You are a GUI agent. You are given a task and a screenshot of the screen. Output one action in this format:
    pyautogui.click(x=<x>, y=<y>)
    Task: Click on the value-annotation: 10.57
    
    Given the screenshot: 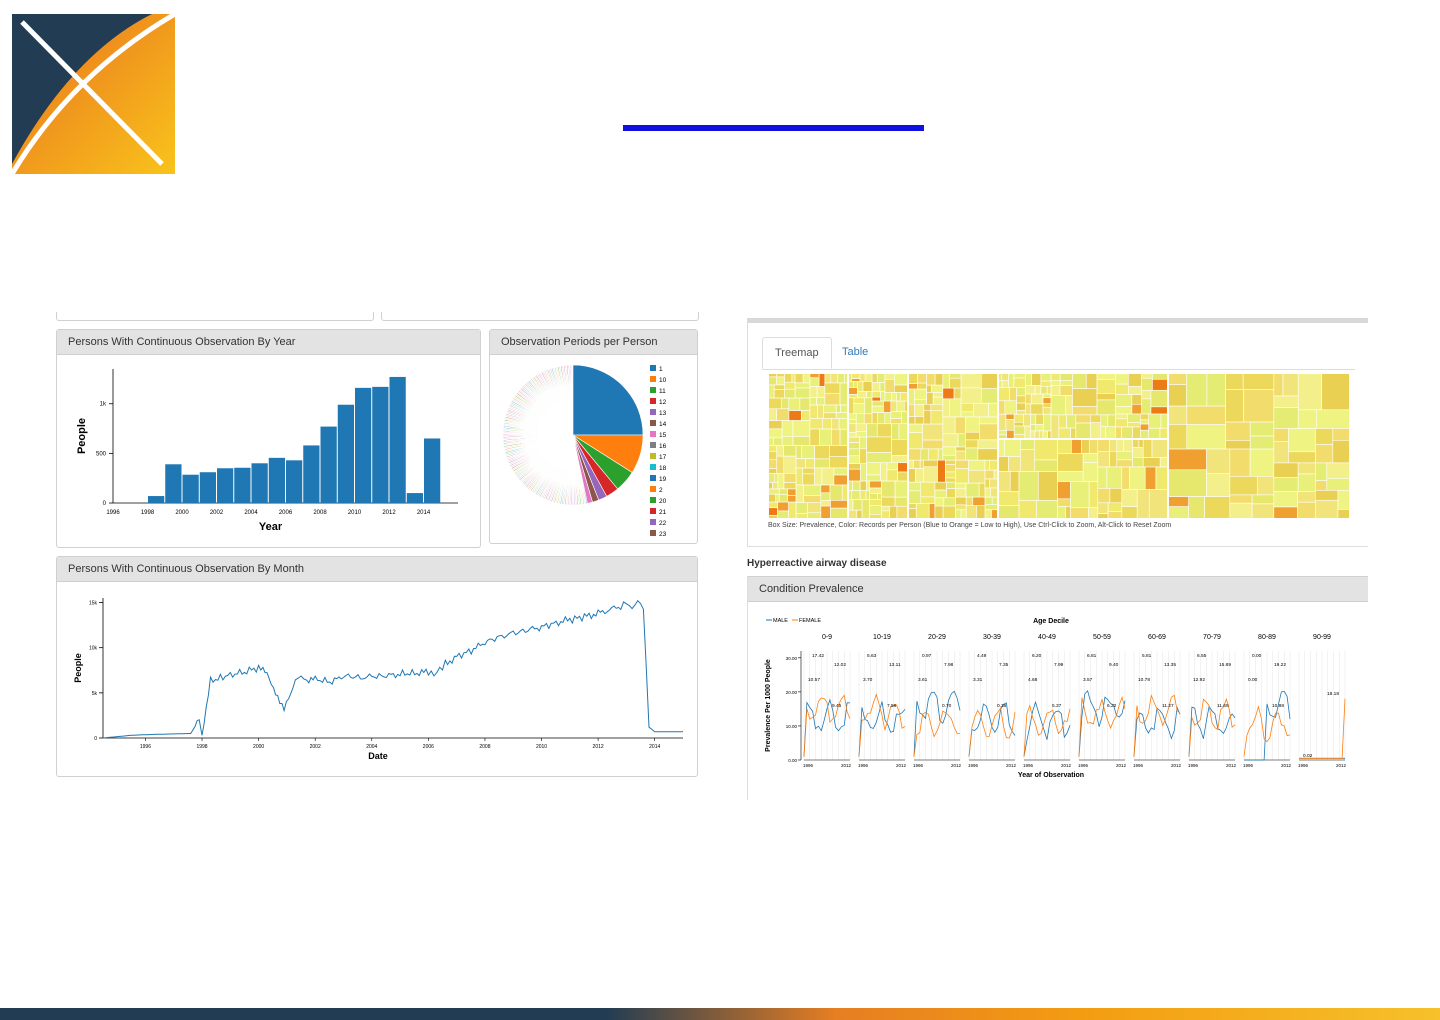 What is the action you would take?
    pyautogui.click(x=814, y=680)
    